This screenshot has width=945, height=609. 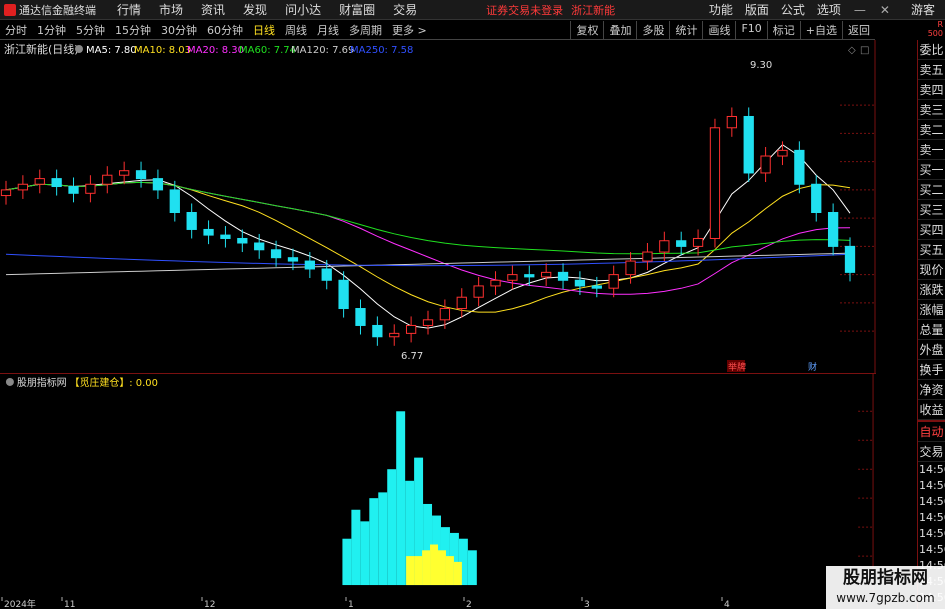 What do you see at coordinates (365, 603) in the screenshot?
I see `date-axis: 2024年 11 12 1 2 3 4` at bounding box center [365, 603].